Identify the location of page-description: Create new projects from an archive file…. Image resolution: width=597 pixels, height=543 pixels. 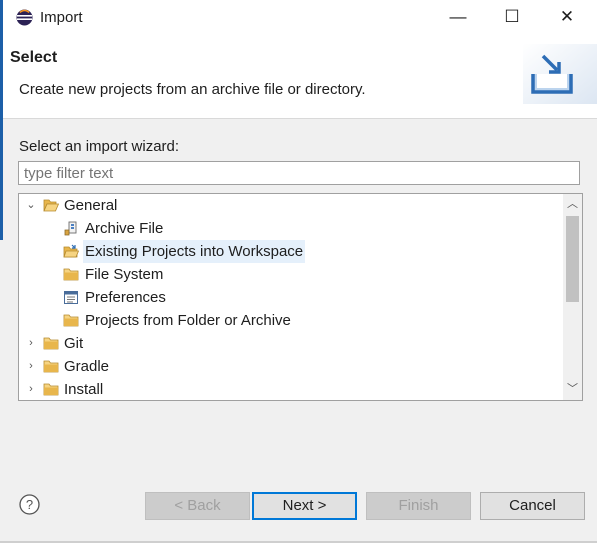
(192, 89).